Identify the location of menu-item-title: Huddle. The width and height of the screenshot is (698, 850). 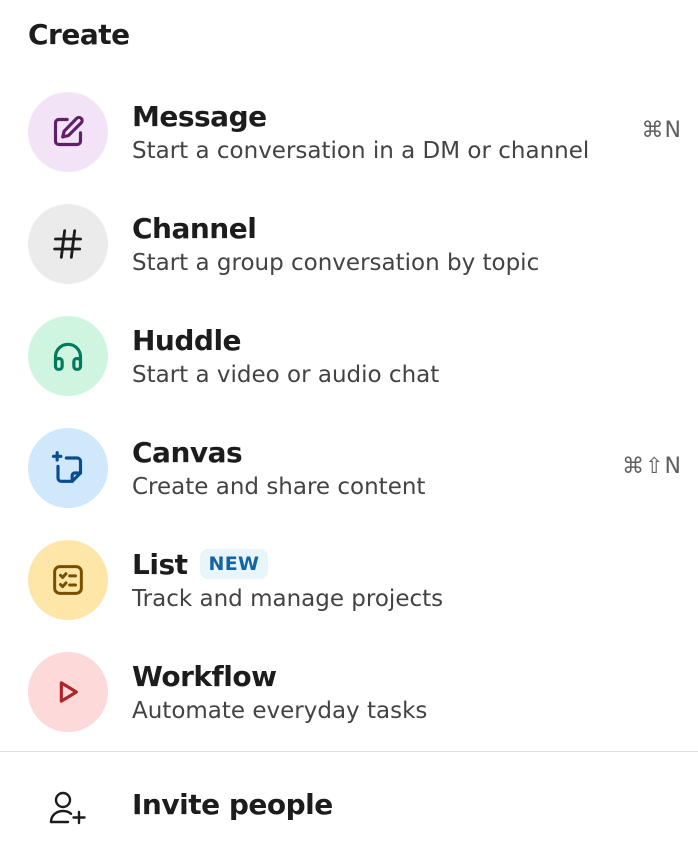
(187, 340).